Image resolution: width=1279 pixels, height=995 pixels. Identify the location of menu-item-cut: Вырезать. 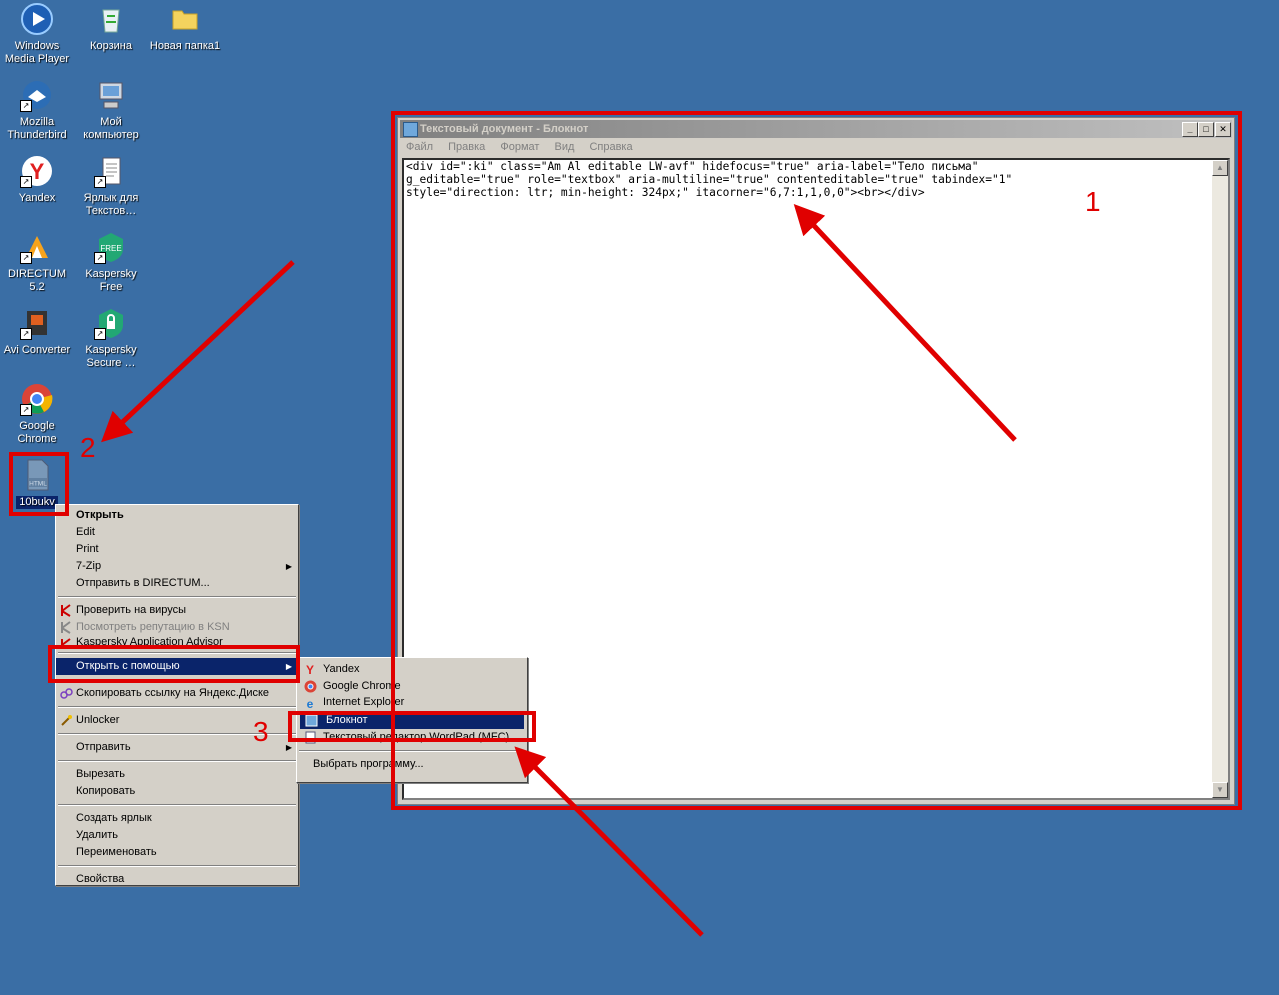
(177, 774).